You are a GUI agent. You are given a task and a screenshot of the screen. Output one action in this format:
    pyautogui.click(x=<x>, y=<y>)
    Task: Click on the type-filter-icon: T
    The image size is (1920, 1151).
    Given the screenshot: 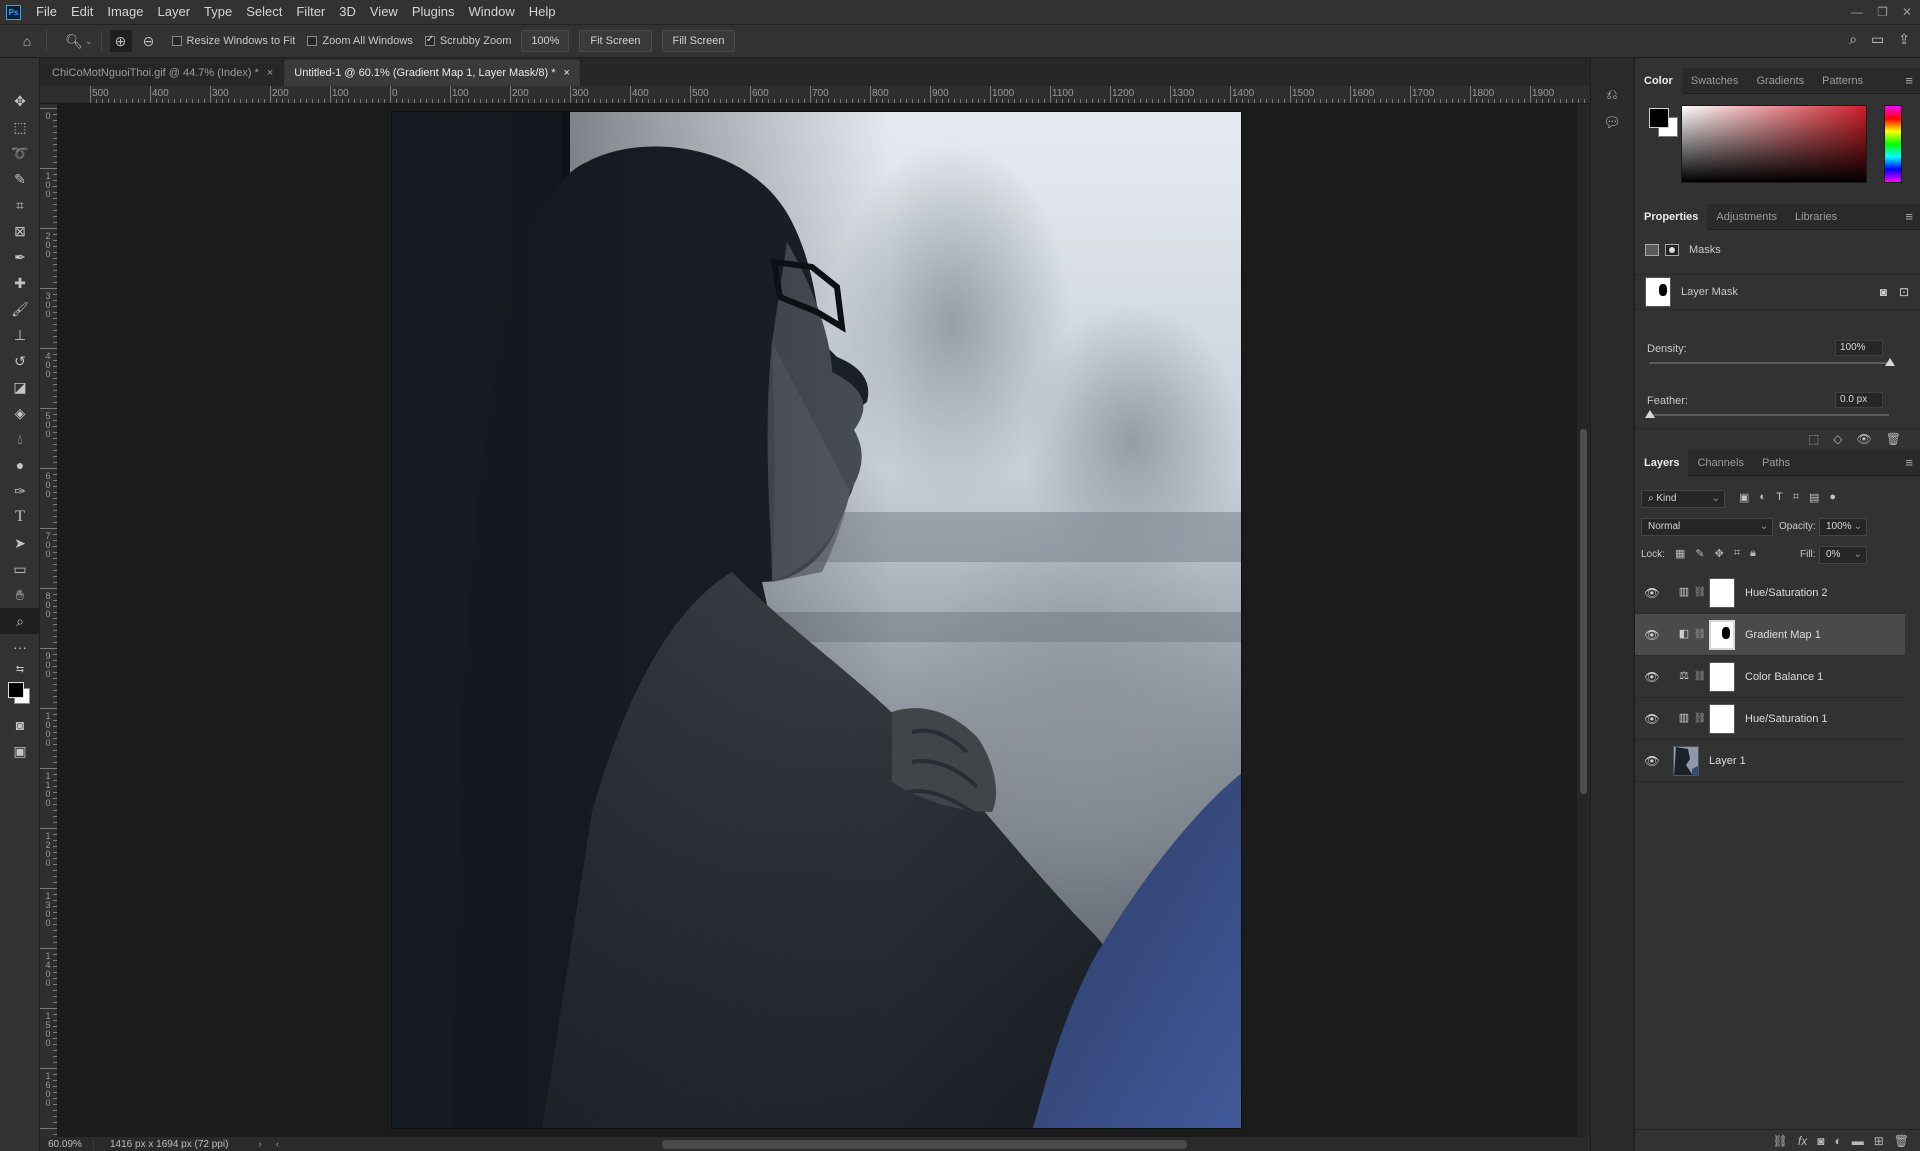 What is the action you would take?
    pyautogui.click(x=1779, y=497)
    